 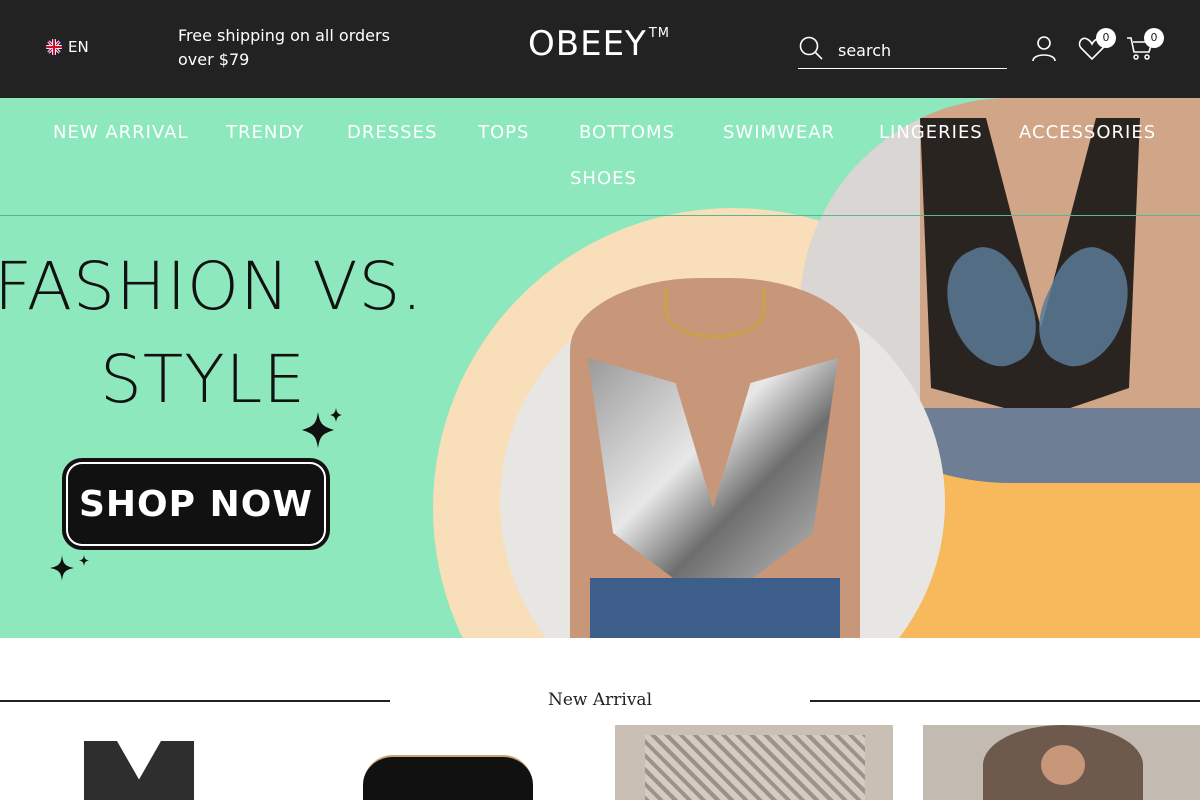 What do you see at coordinates (195, 701) in the screenshot?
I see `section-divider-left` at bounding box center [195, 701].